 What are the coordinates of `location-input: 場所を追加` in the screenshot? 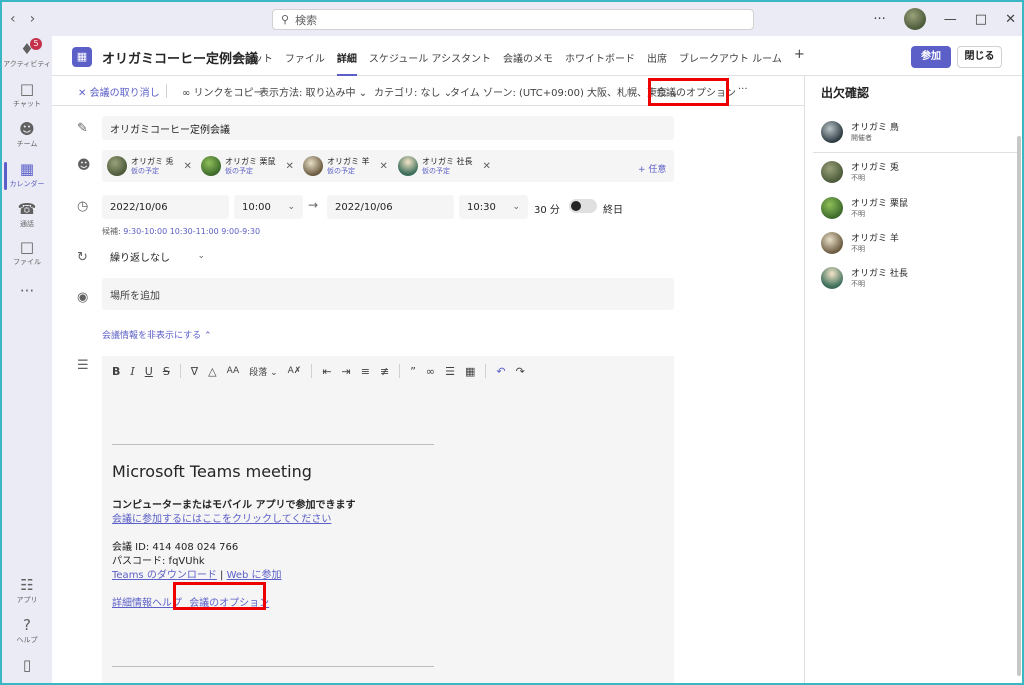 It's located at (388, 294).